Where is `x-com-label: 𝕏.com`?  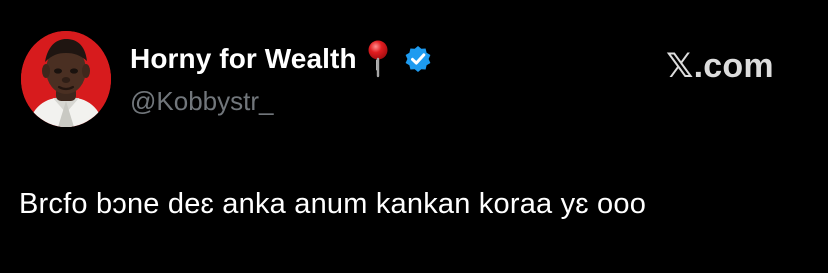
x-com-label: 𝕏.com is located at coordinates (720, 66).